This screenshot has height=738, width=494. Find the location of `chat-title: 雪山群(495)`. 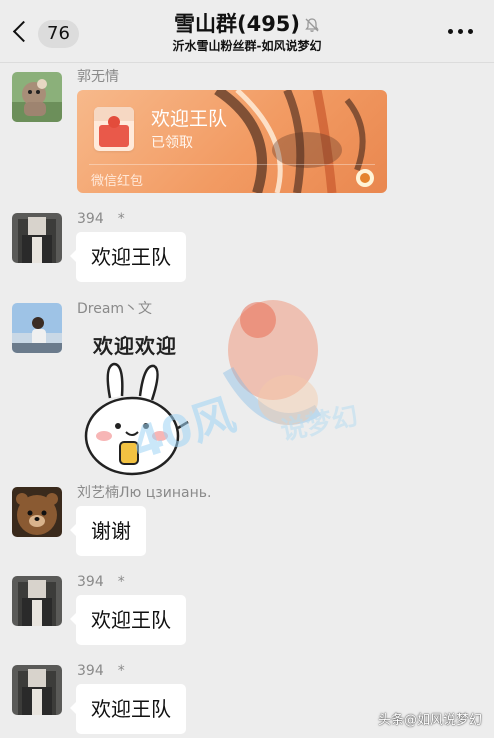

chat-title: 雪山群(495) is located at coordinates (247, 24).